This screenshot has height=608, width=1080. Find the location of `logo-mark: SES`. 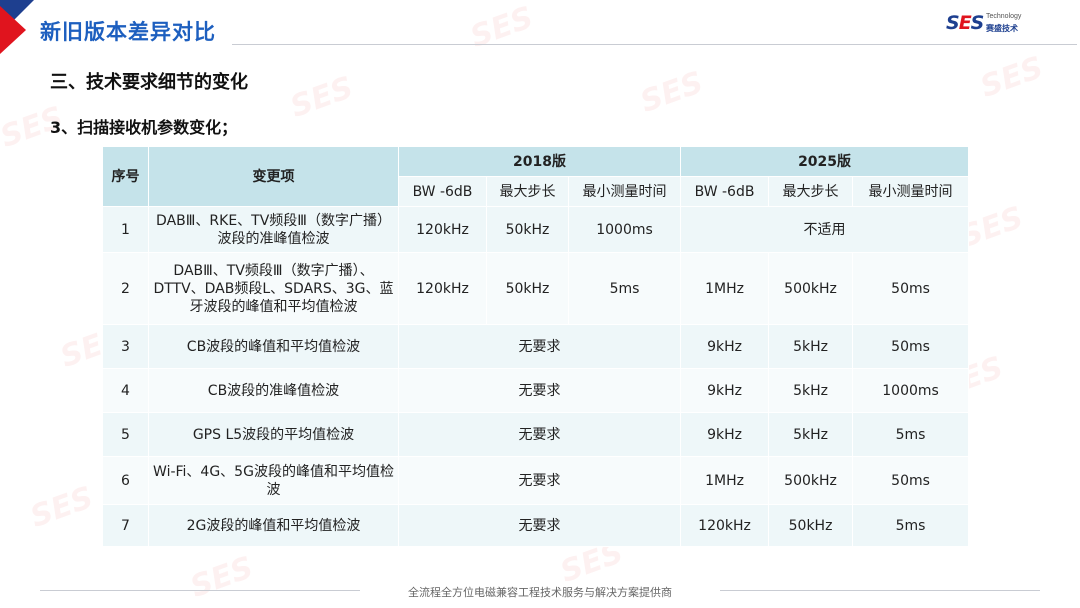

logo-mark: SES is located at coordinates (965, 23).